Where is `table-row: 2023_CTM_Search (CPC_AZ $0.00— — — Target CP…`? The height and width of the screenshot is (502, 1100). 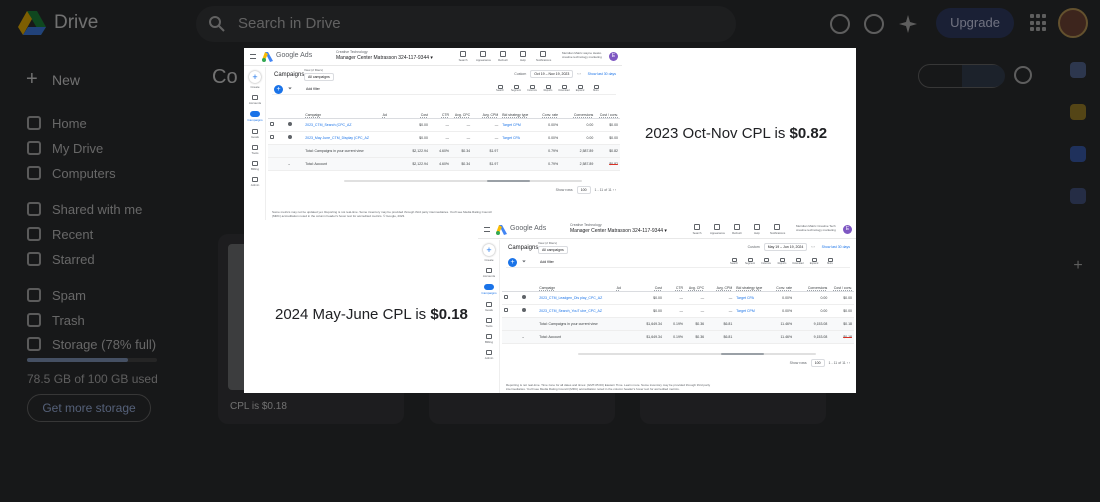 table-row: 2023_CTM_Search (CPC_AZ $0.00— — — Target CP… is located at coordinates (444, 125).